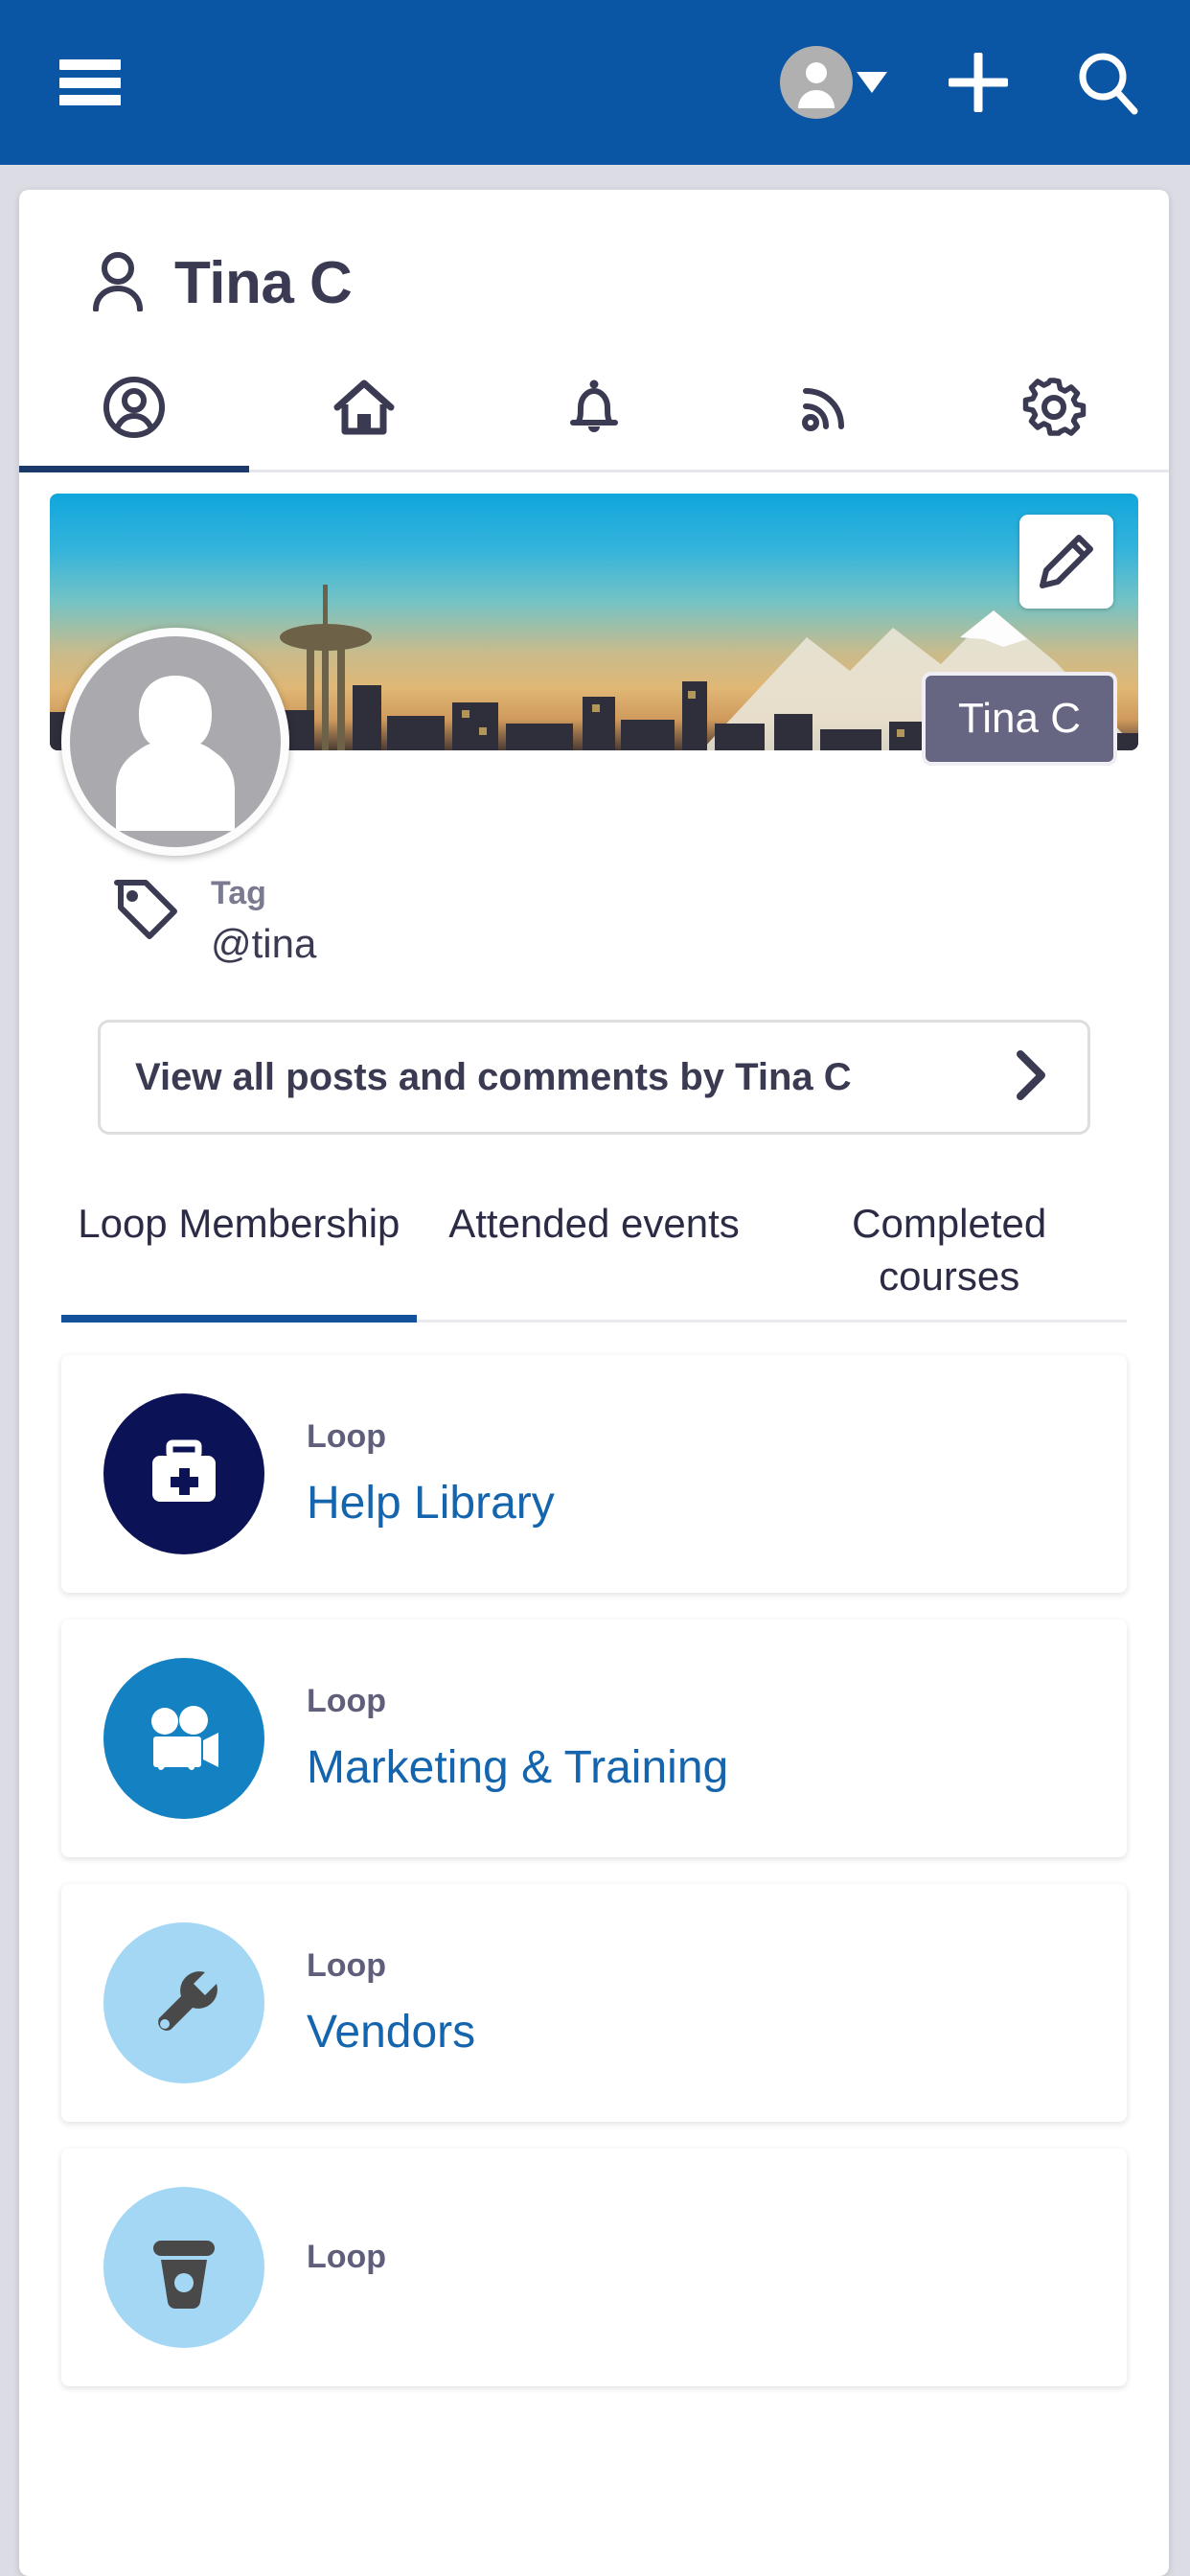 The width and height of the screenshot is (1190, 2576). I want to click on account-circle-icon, so click(134, 407).